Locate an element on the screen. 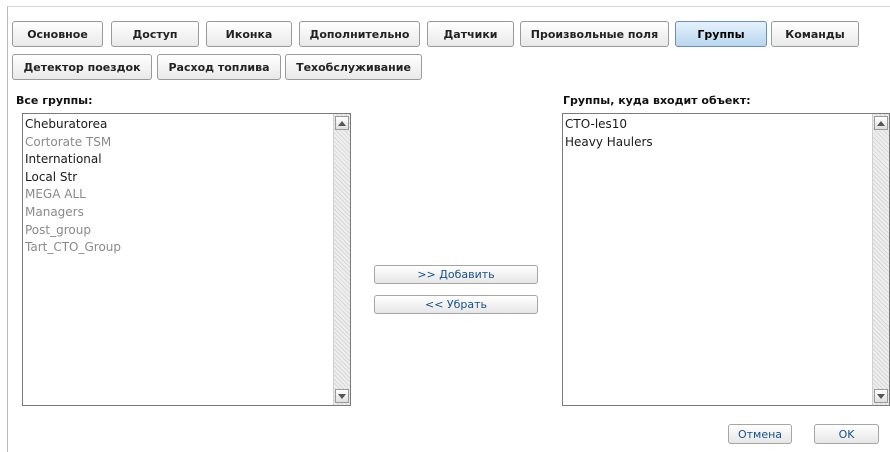 Image resolution: width=890 pixels, height=452 pixels. list-item: Cortorate TSM is located at coordinates (187, 143).